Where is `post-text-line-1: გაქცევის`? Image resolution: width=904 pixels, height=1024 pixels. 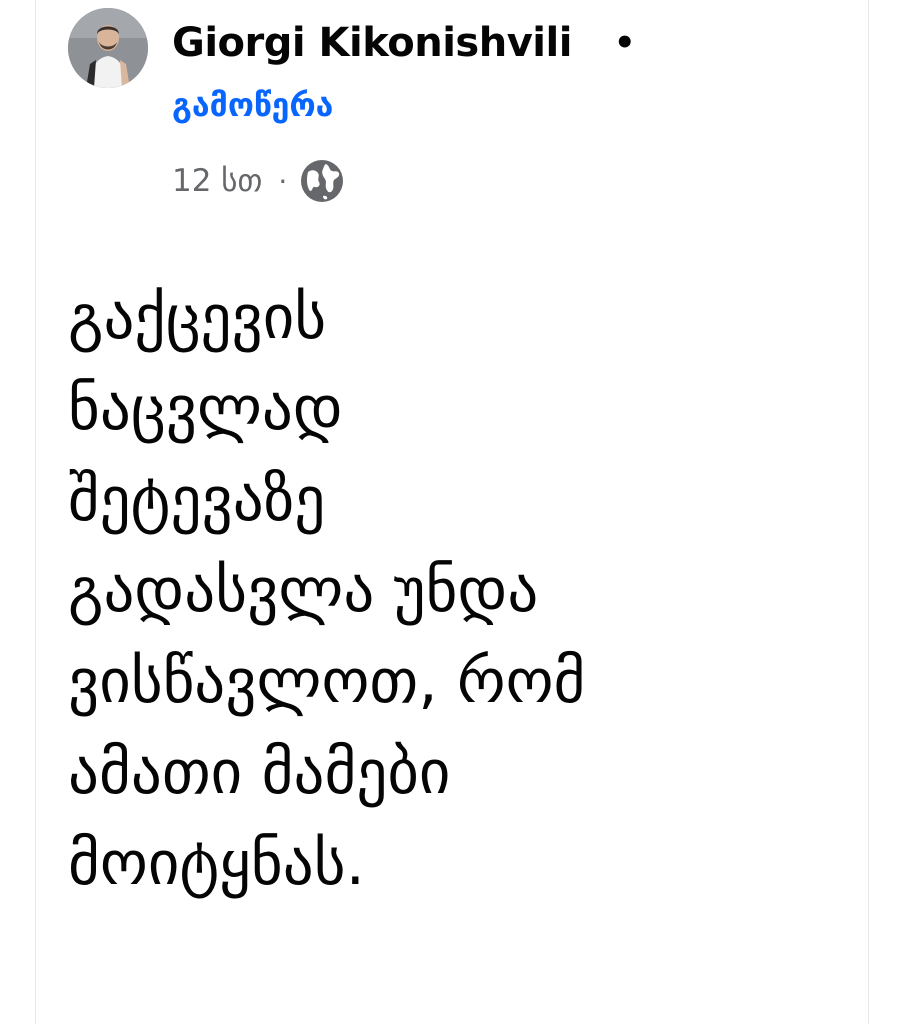 post-text-line-1: გაქცევის is located at coordinates (197, 317).